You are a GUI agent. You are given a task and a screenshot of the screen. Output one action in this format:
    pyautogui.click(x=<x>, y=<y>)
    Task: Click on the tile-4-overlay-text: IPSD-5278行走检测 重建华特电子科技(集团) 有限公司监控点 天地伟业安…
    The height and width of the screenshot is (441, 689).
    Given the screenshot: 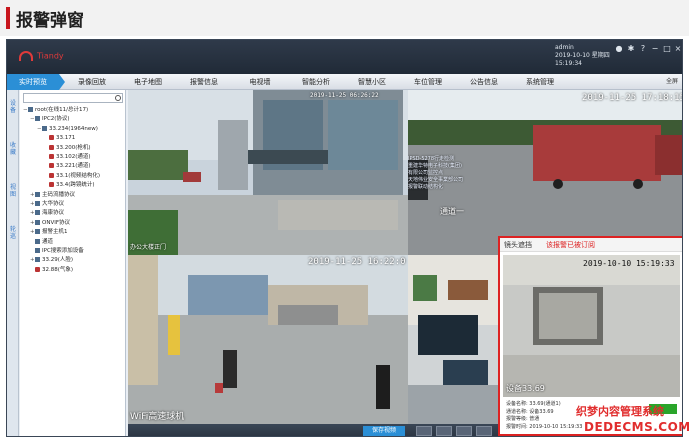 What is the action you would take?
    pyautogui.click(x=436, y=173)
    